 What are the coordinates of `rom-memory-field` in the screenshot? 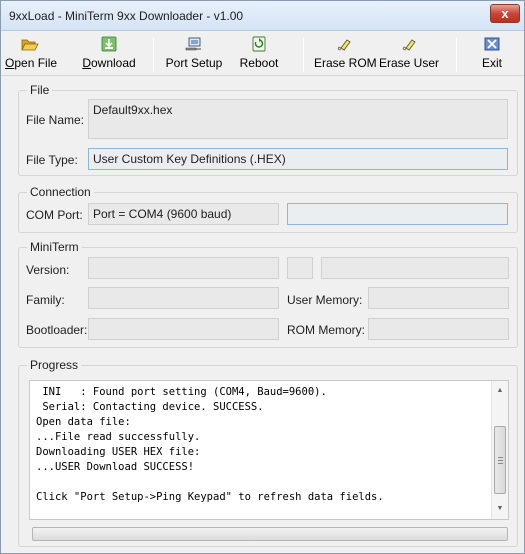 It's located at (438, 329).